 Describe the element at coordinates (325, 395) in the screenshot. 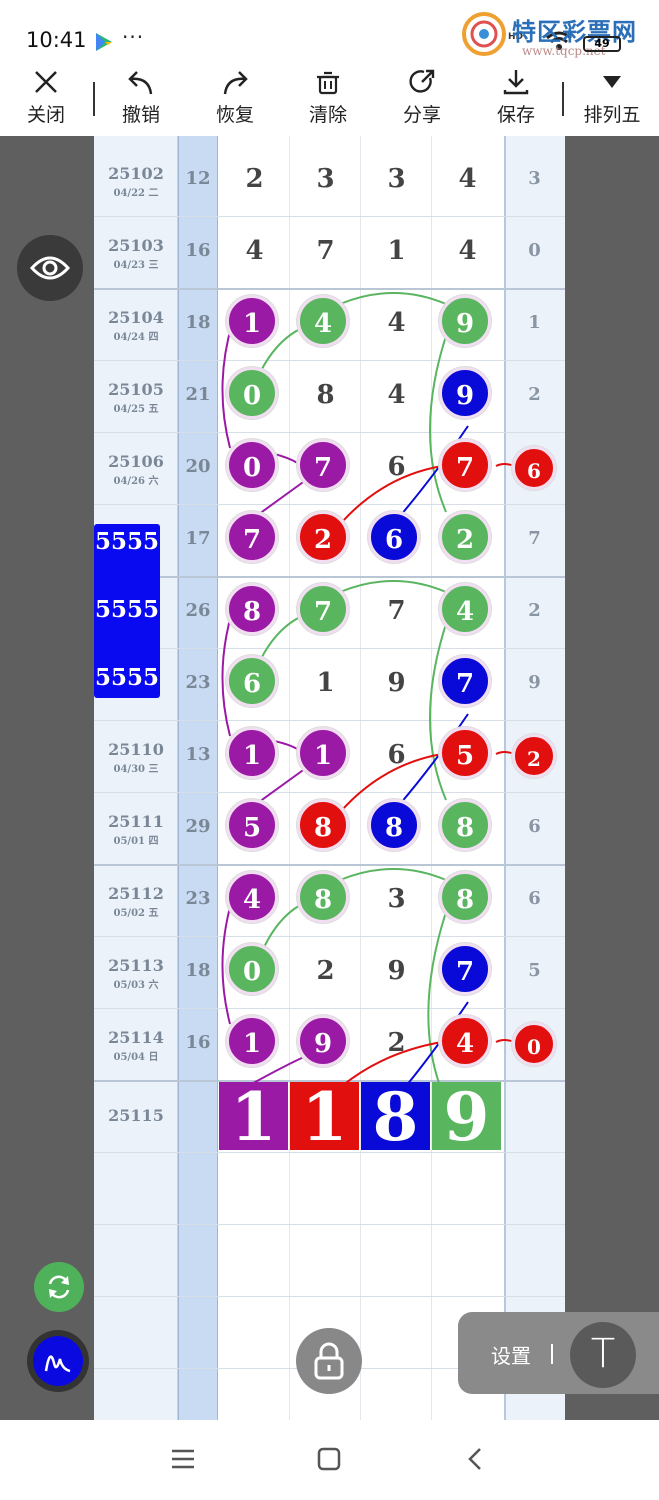

I see `digit-cell: 8` at that location.